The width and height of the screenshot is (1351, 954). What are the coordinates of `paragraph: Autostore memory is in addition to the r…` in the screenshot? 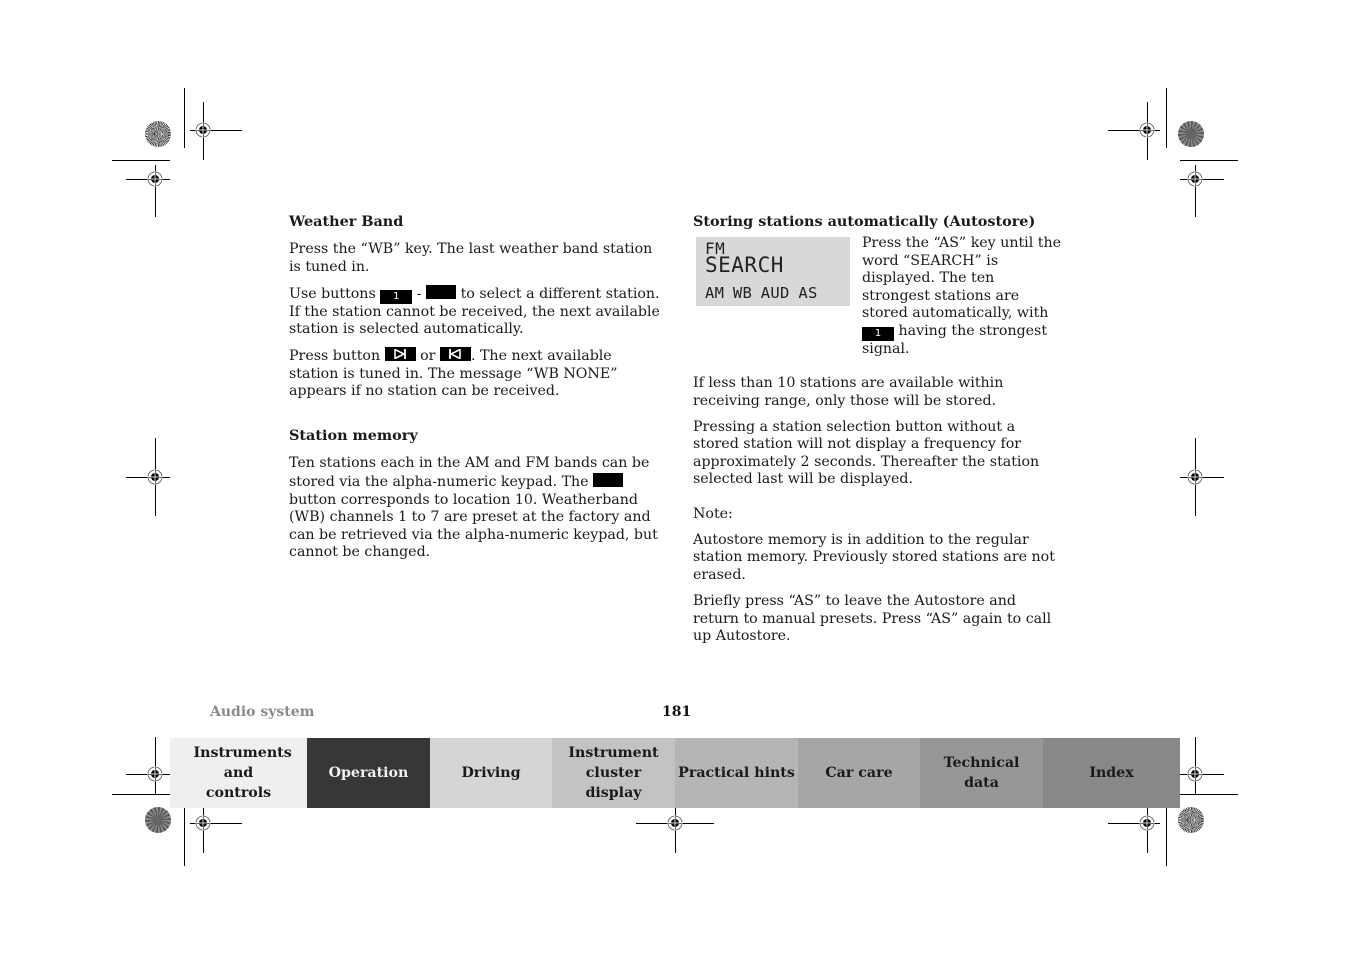 It's located at (874, 557).